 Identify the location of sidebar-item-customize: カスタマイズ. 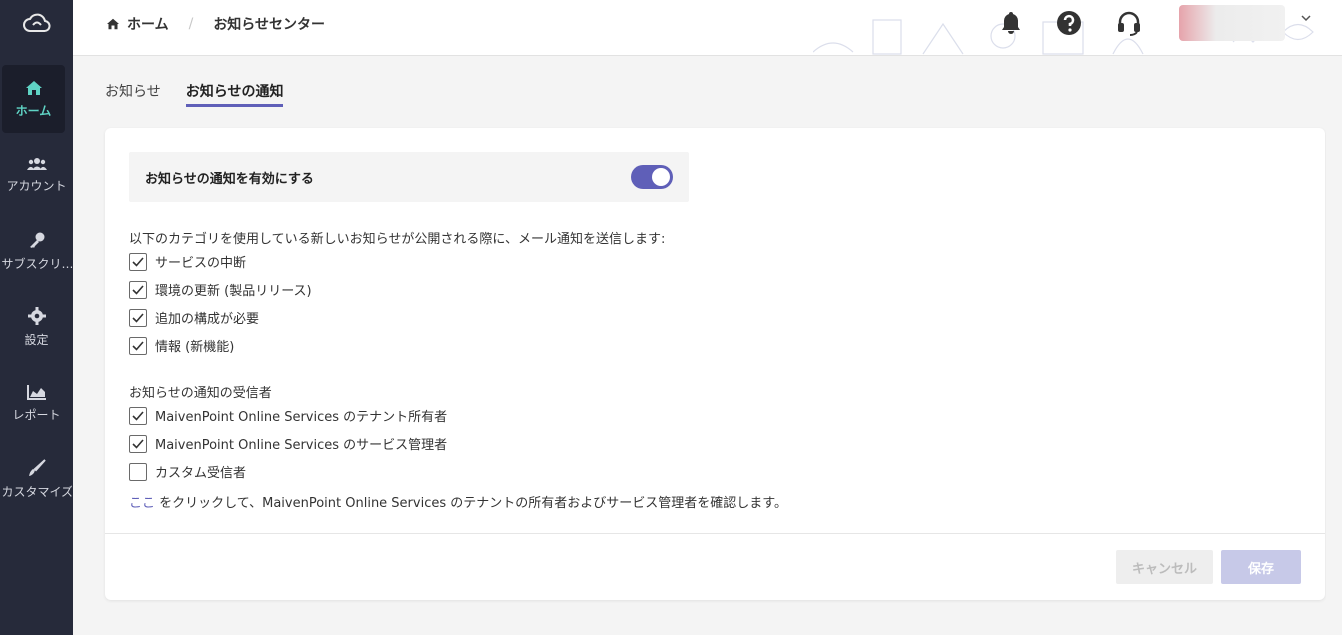
(36, 479).